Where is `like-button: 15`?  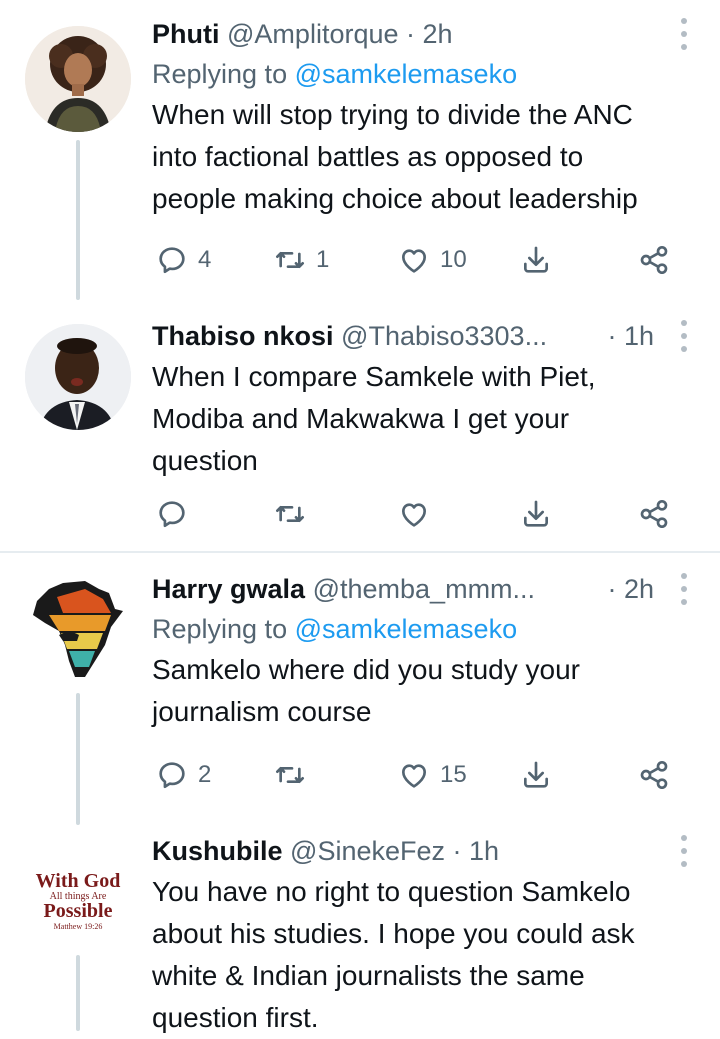 like-button: 15 is located at coordinates (432, 775).